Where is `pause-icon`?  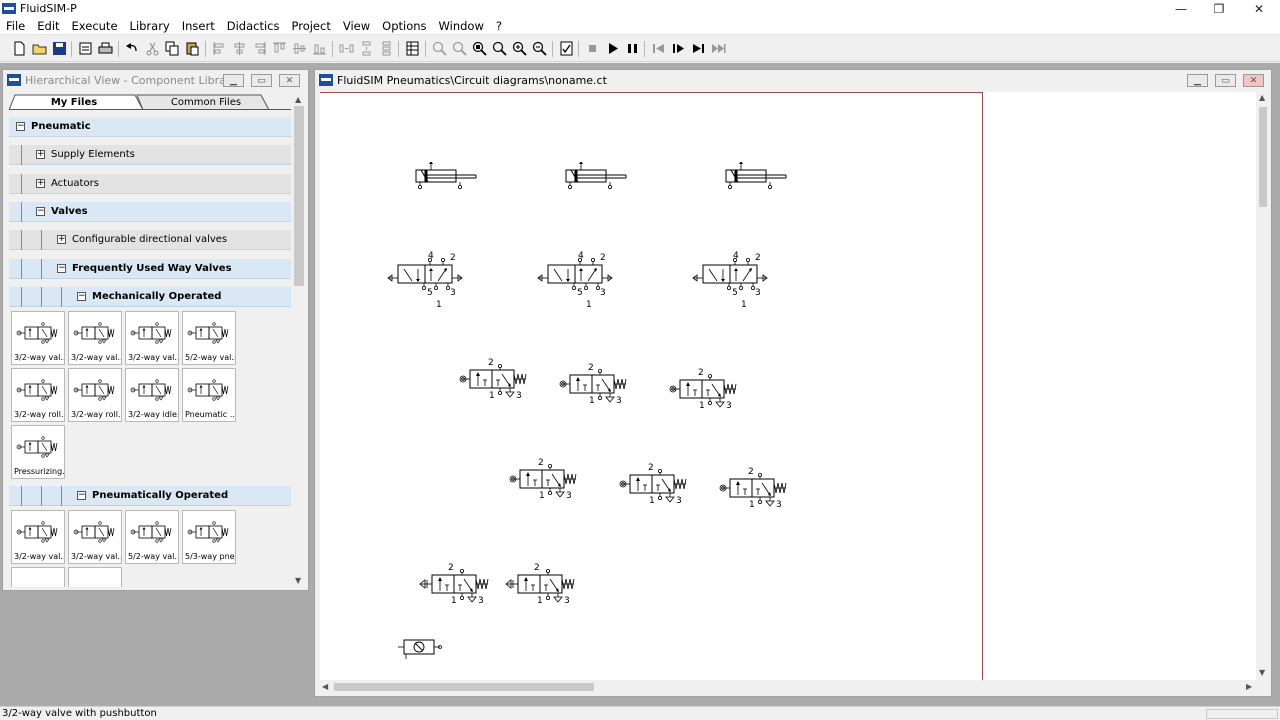
pause-icon is located at coordinates (632, 48).